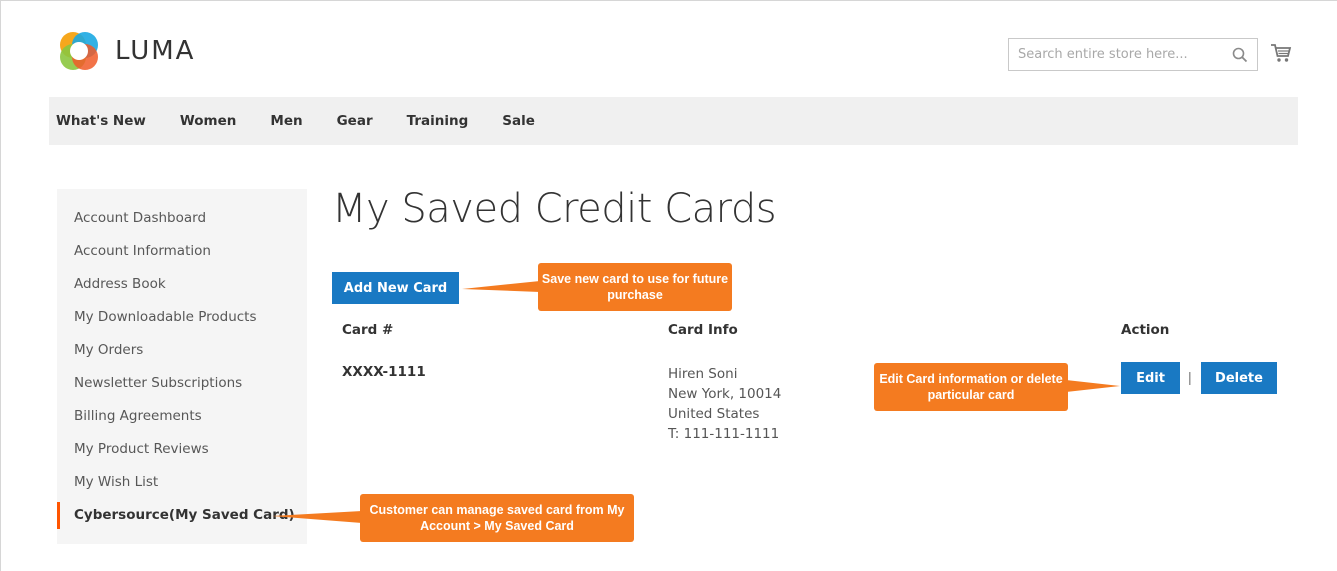  Describe the element at coordinates (286, 121) in the screenshot. I see `nav-item-men: Men` at that location.